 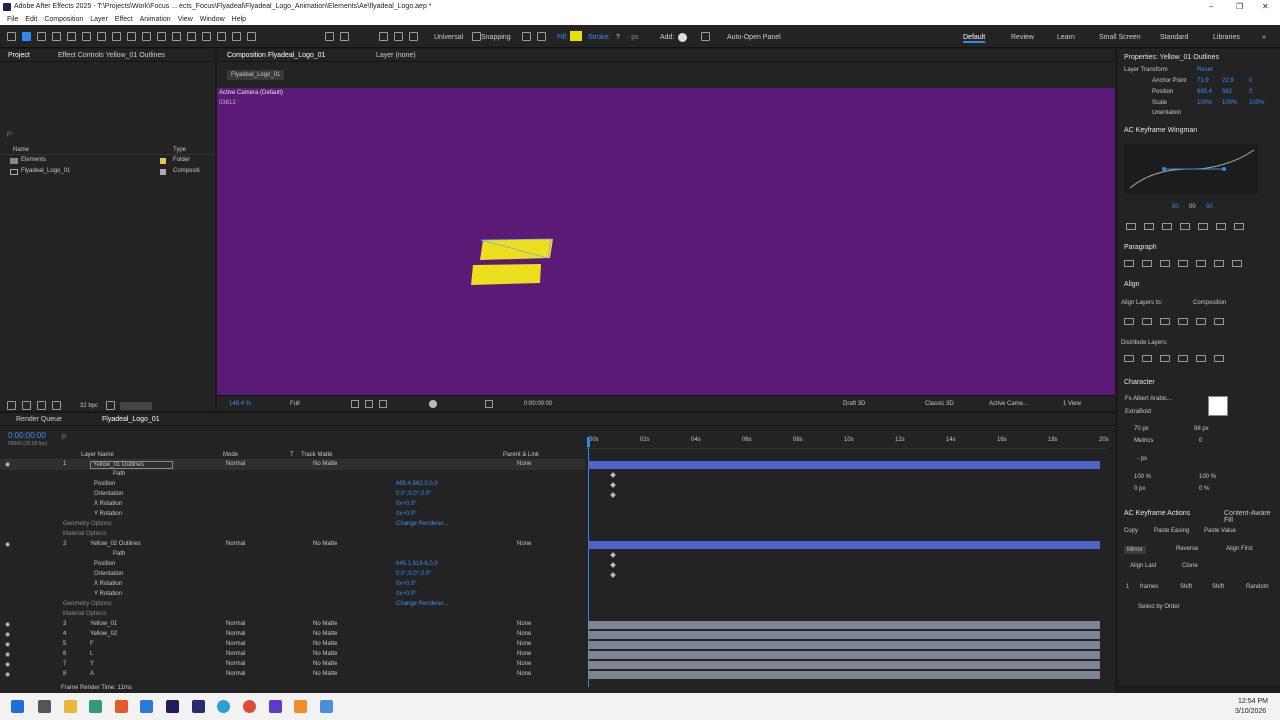 What do you see at coordinates (131, 419) in the screenshot?
I see `tab-timeline-comp: Flyadeal_Logo_01` at bounding box center [131, 419].